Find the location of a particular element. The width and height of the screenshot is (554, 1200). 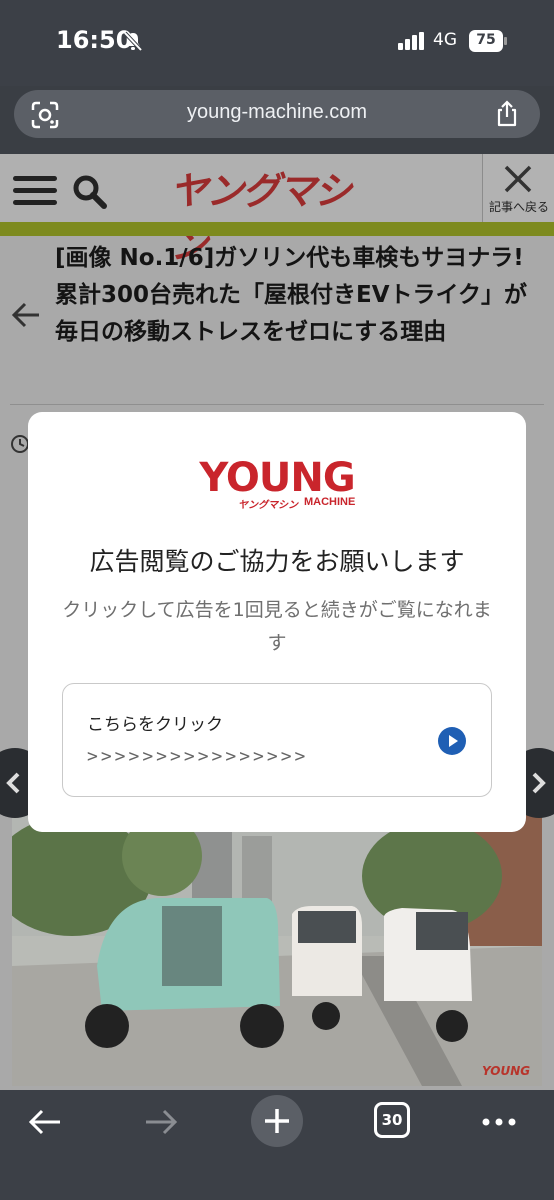

click-here-arrows: >>>>>>>>>>>>>>>> is located at coordinates (198, 756).